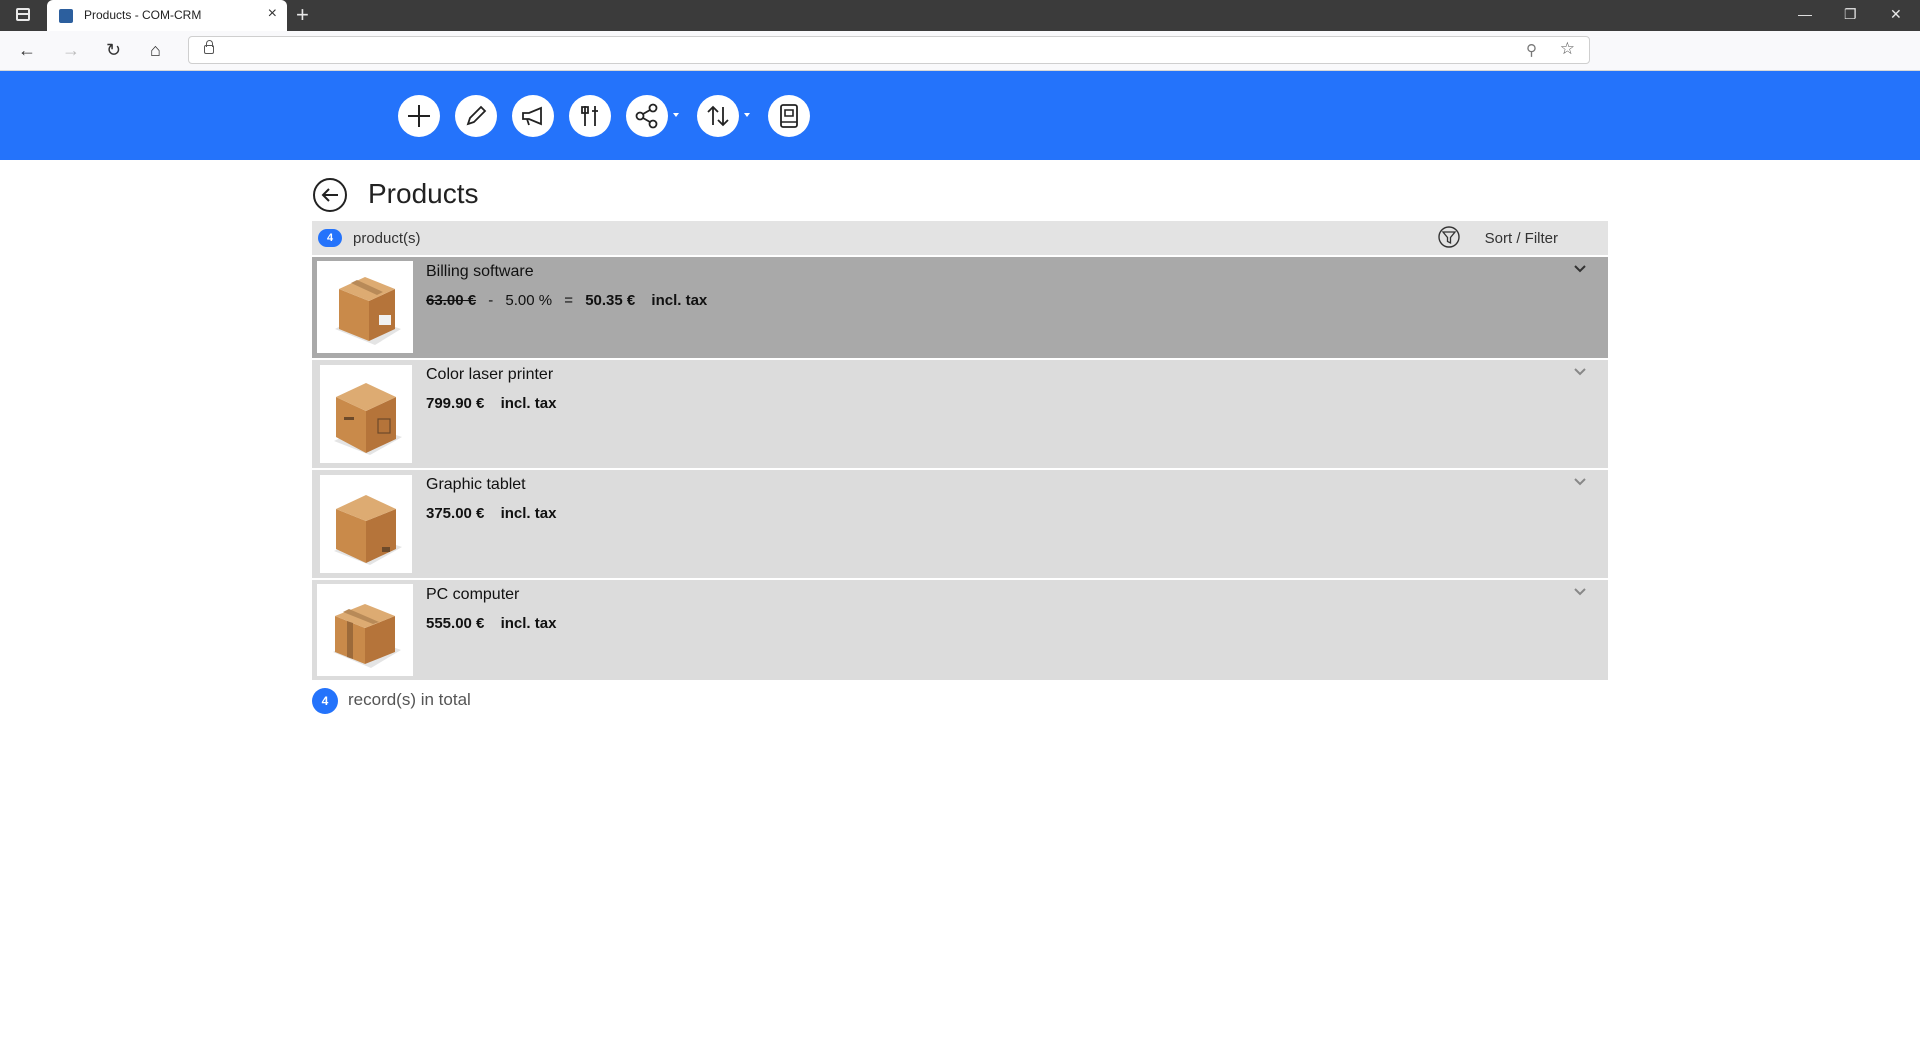  I want to click on tools-icon, so click(589, 116).